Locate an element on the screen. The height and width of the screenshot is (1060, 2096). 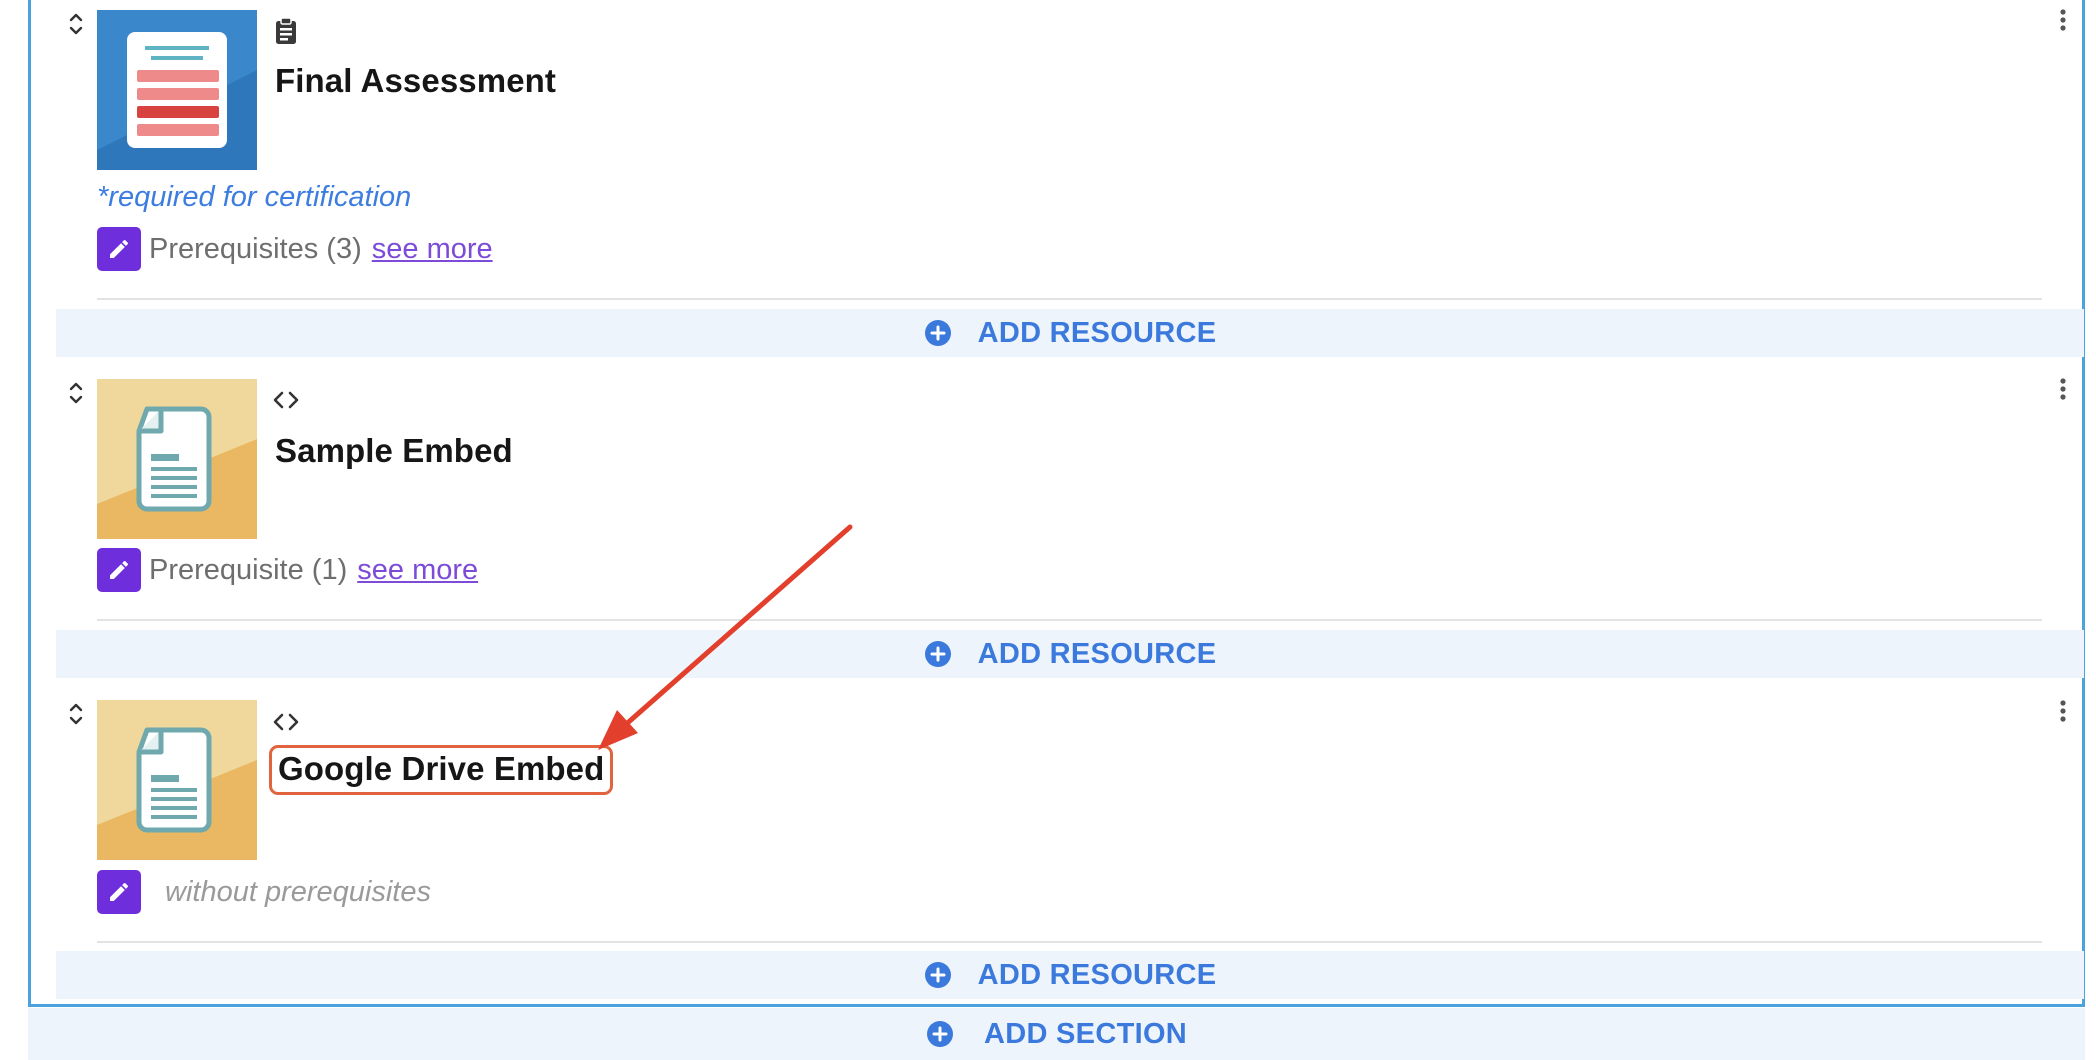
prerequisites-row: Prerequisite (1) see more is located at coordinates (287, 570).